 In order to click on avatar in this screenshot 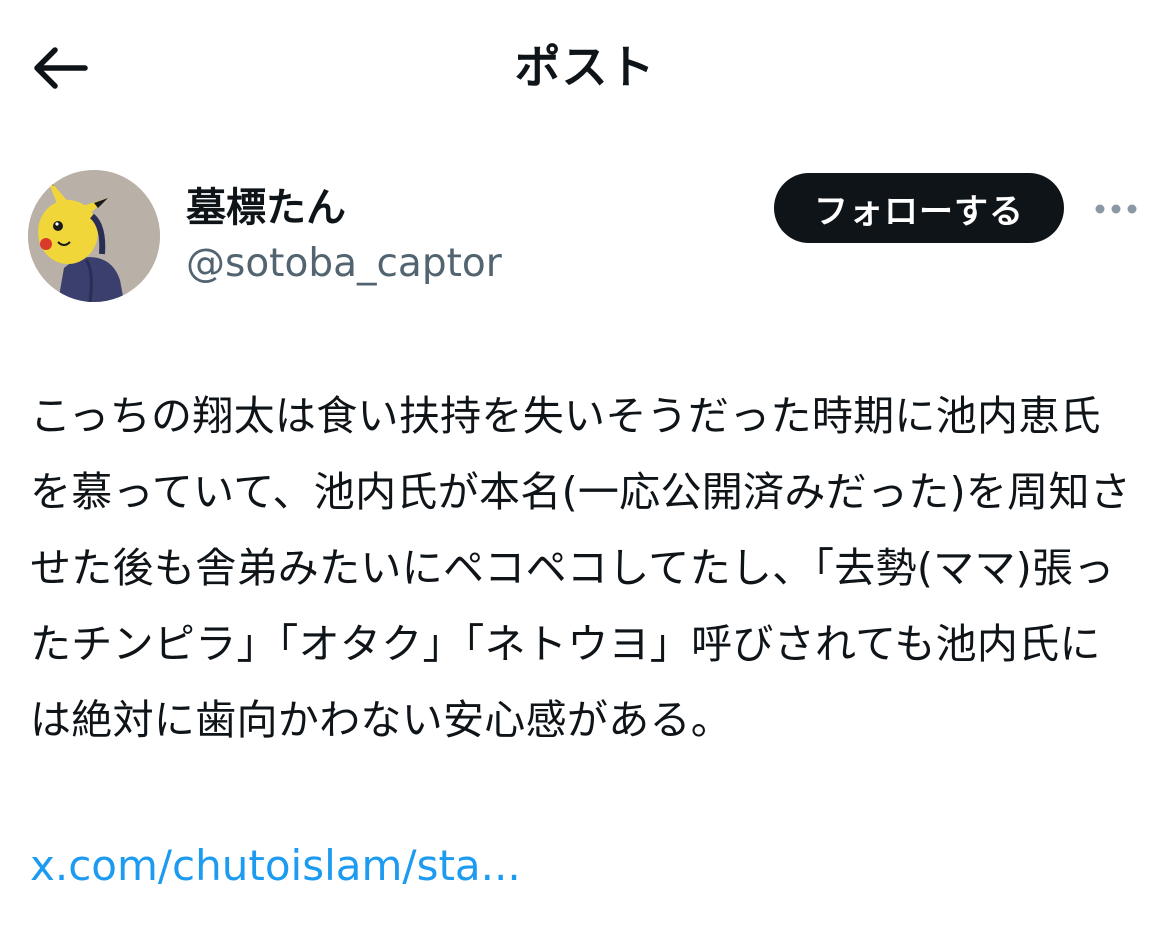, I will do `click(94, 236)`.